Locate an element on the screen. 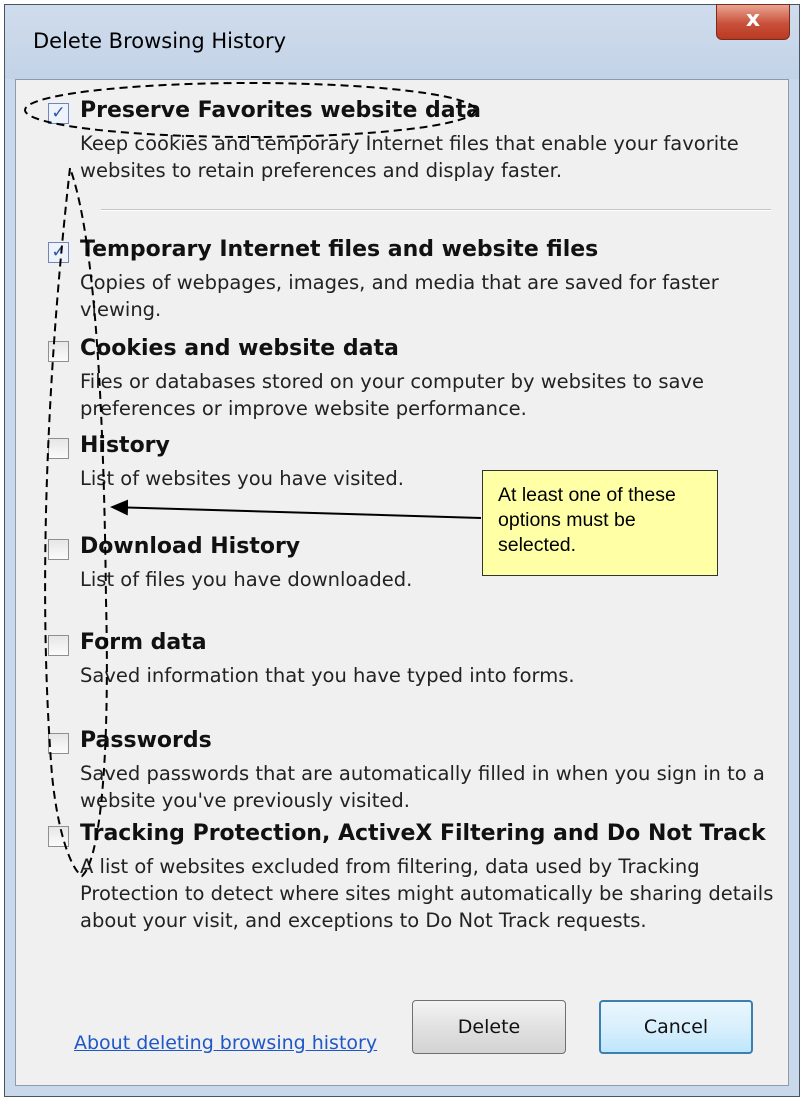 This screenshot has width=806, height=1101. delete-button-label: Delete is located at coordinates (489, 1027).